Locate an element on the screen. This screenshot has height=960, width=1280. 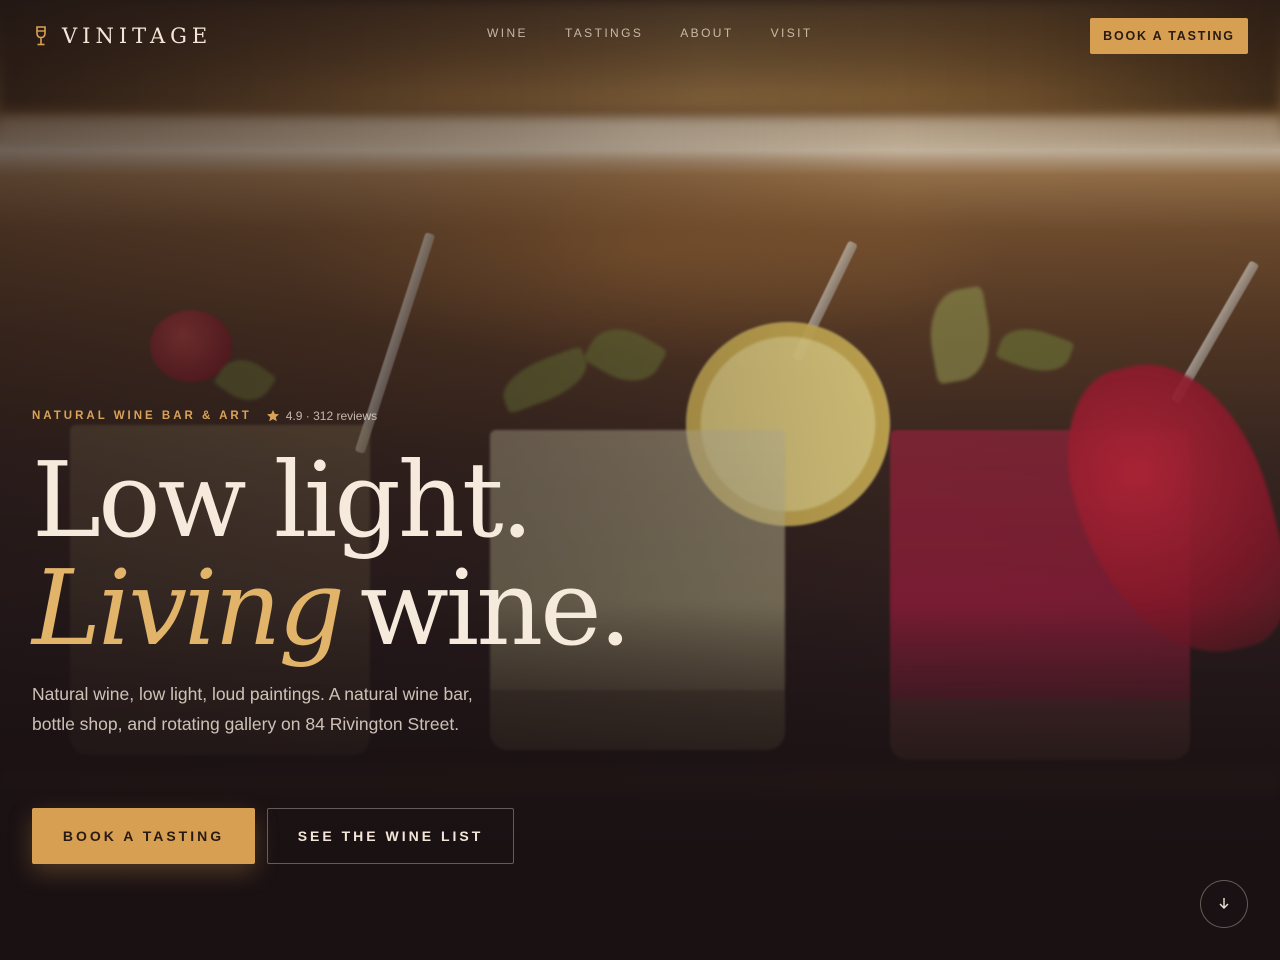
nav-link-tastings: TASTINGS is located at coordinates (604, 33).